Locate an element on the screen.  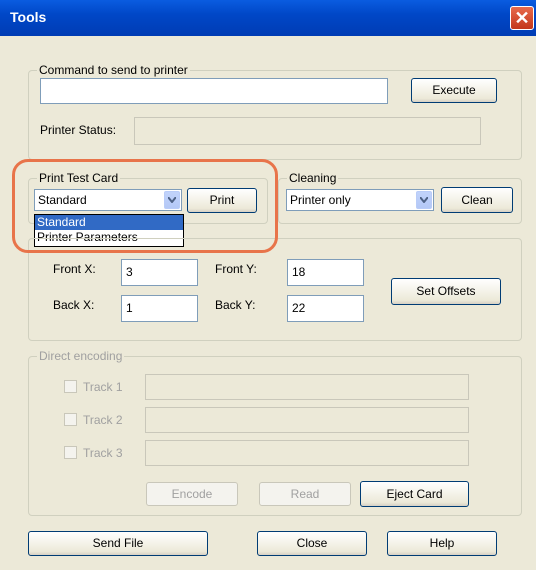
clean-button: Clean is located at coordinates (477, 200).